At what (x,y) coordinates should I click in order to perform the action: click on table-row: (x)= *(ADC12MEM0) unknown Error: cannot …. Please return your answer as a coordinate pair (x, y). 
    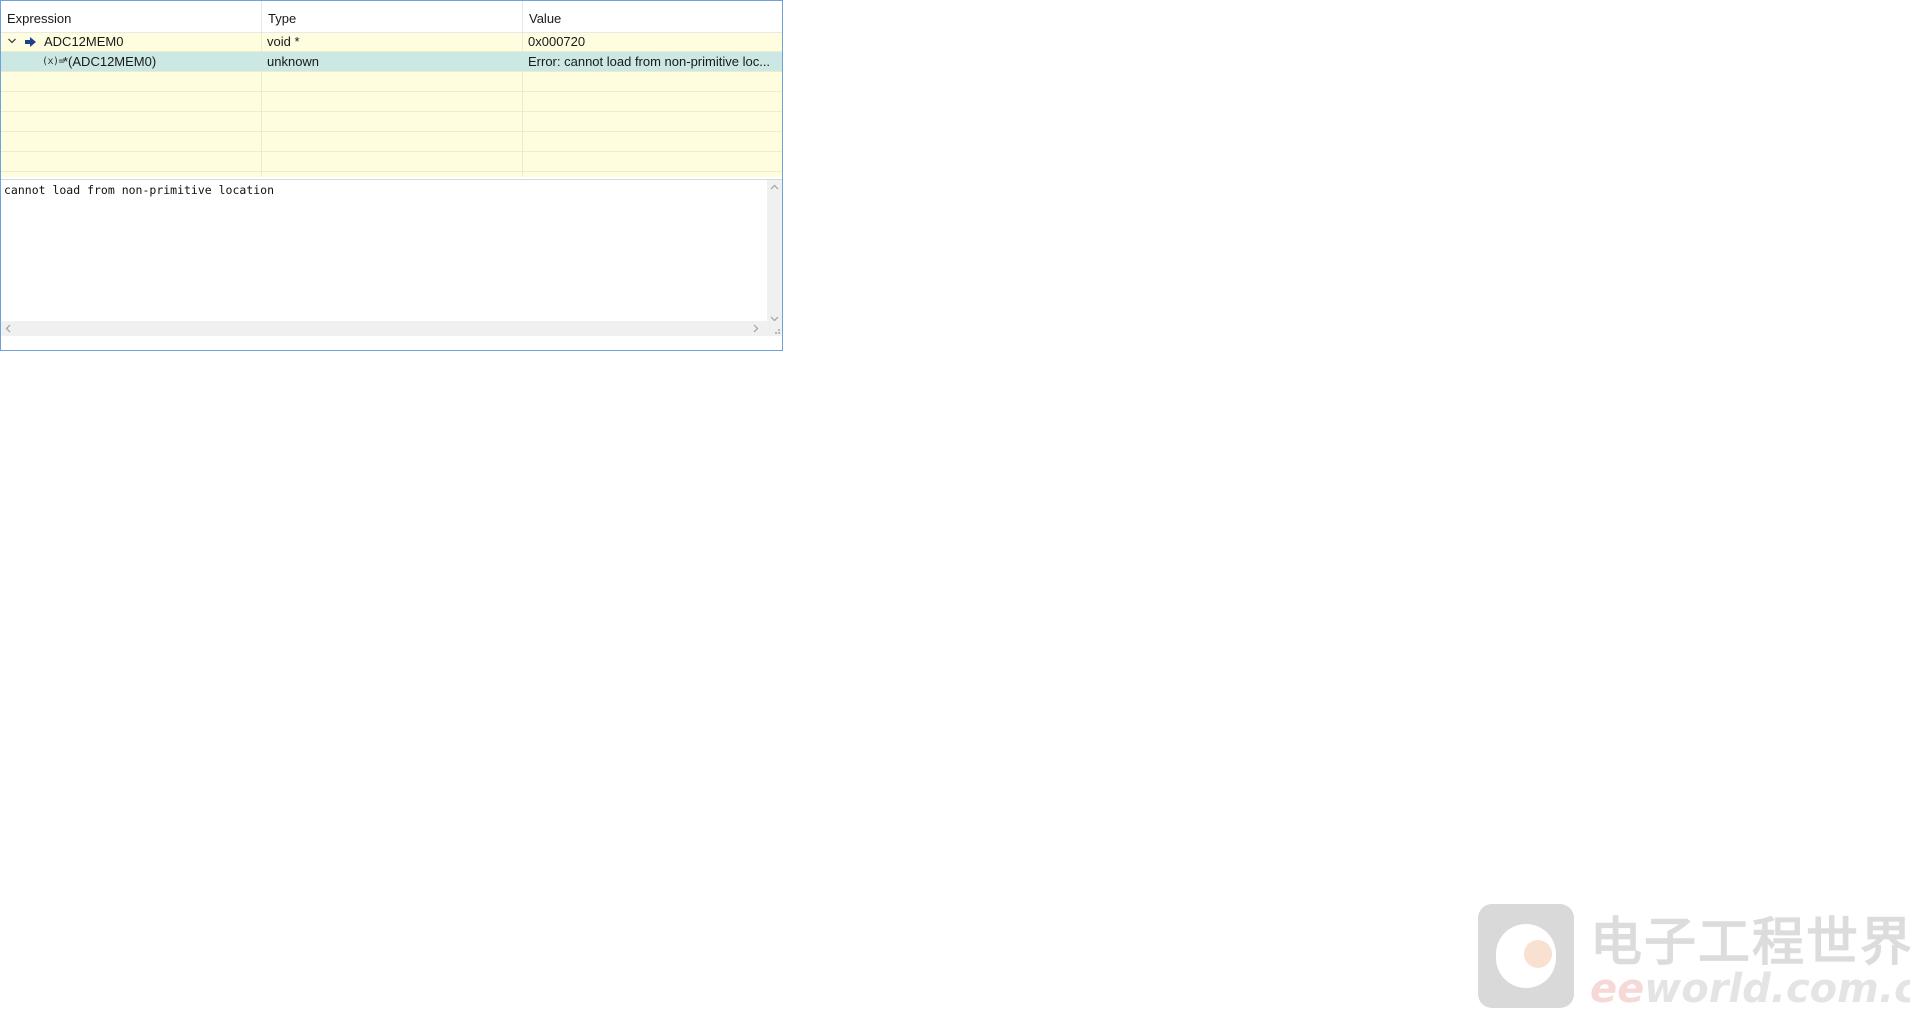
    Looking at the image, I should click on (391, 62).